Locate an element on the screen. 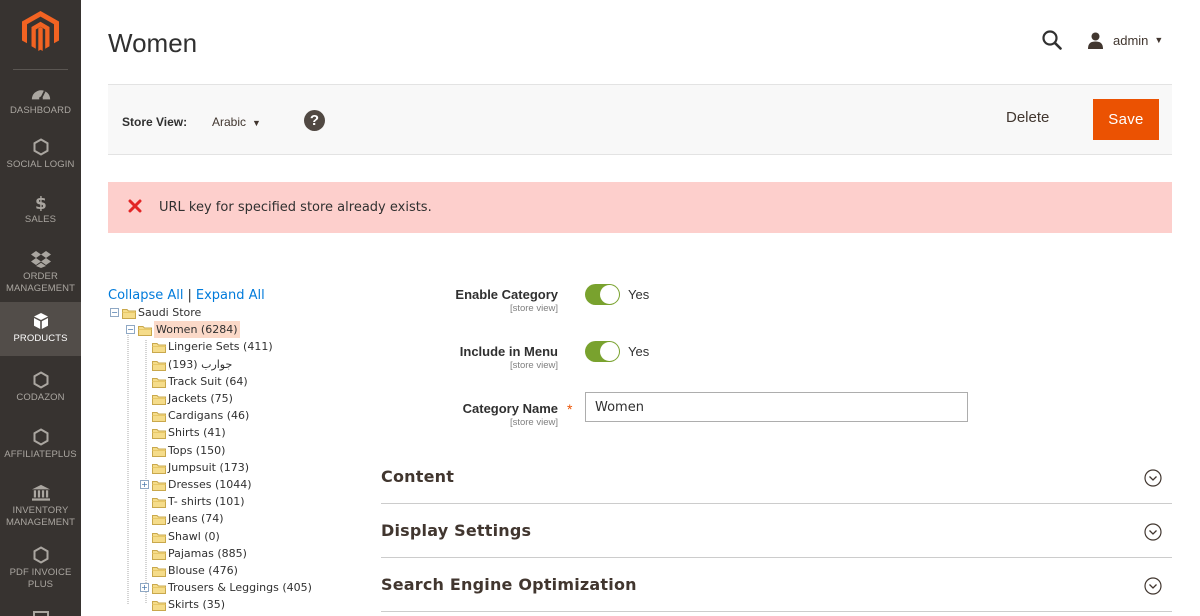  tree-node-label: Skirts (35) is located at coordinates (197, 605).